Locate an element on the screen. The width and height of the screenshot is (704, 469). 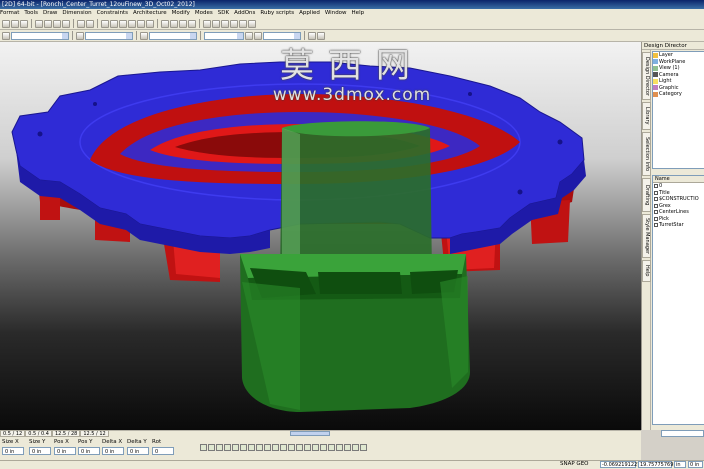
pos-y-field: Pos Y 0 in is located at coordinates (88, 449).